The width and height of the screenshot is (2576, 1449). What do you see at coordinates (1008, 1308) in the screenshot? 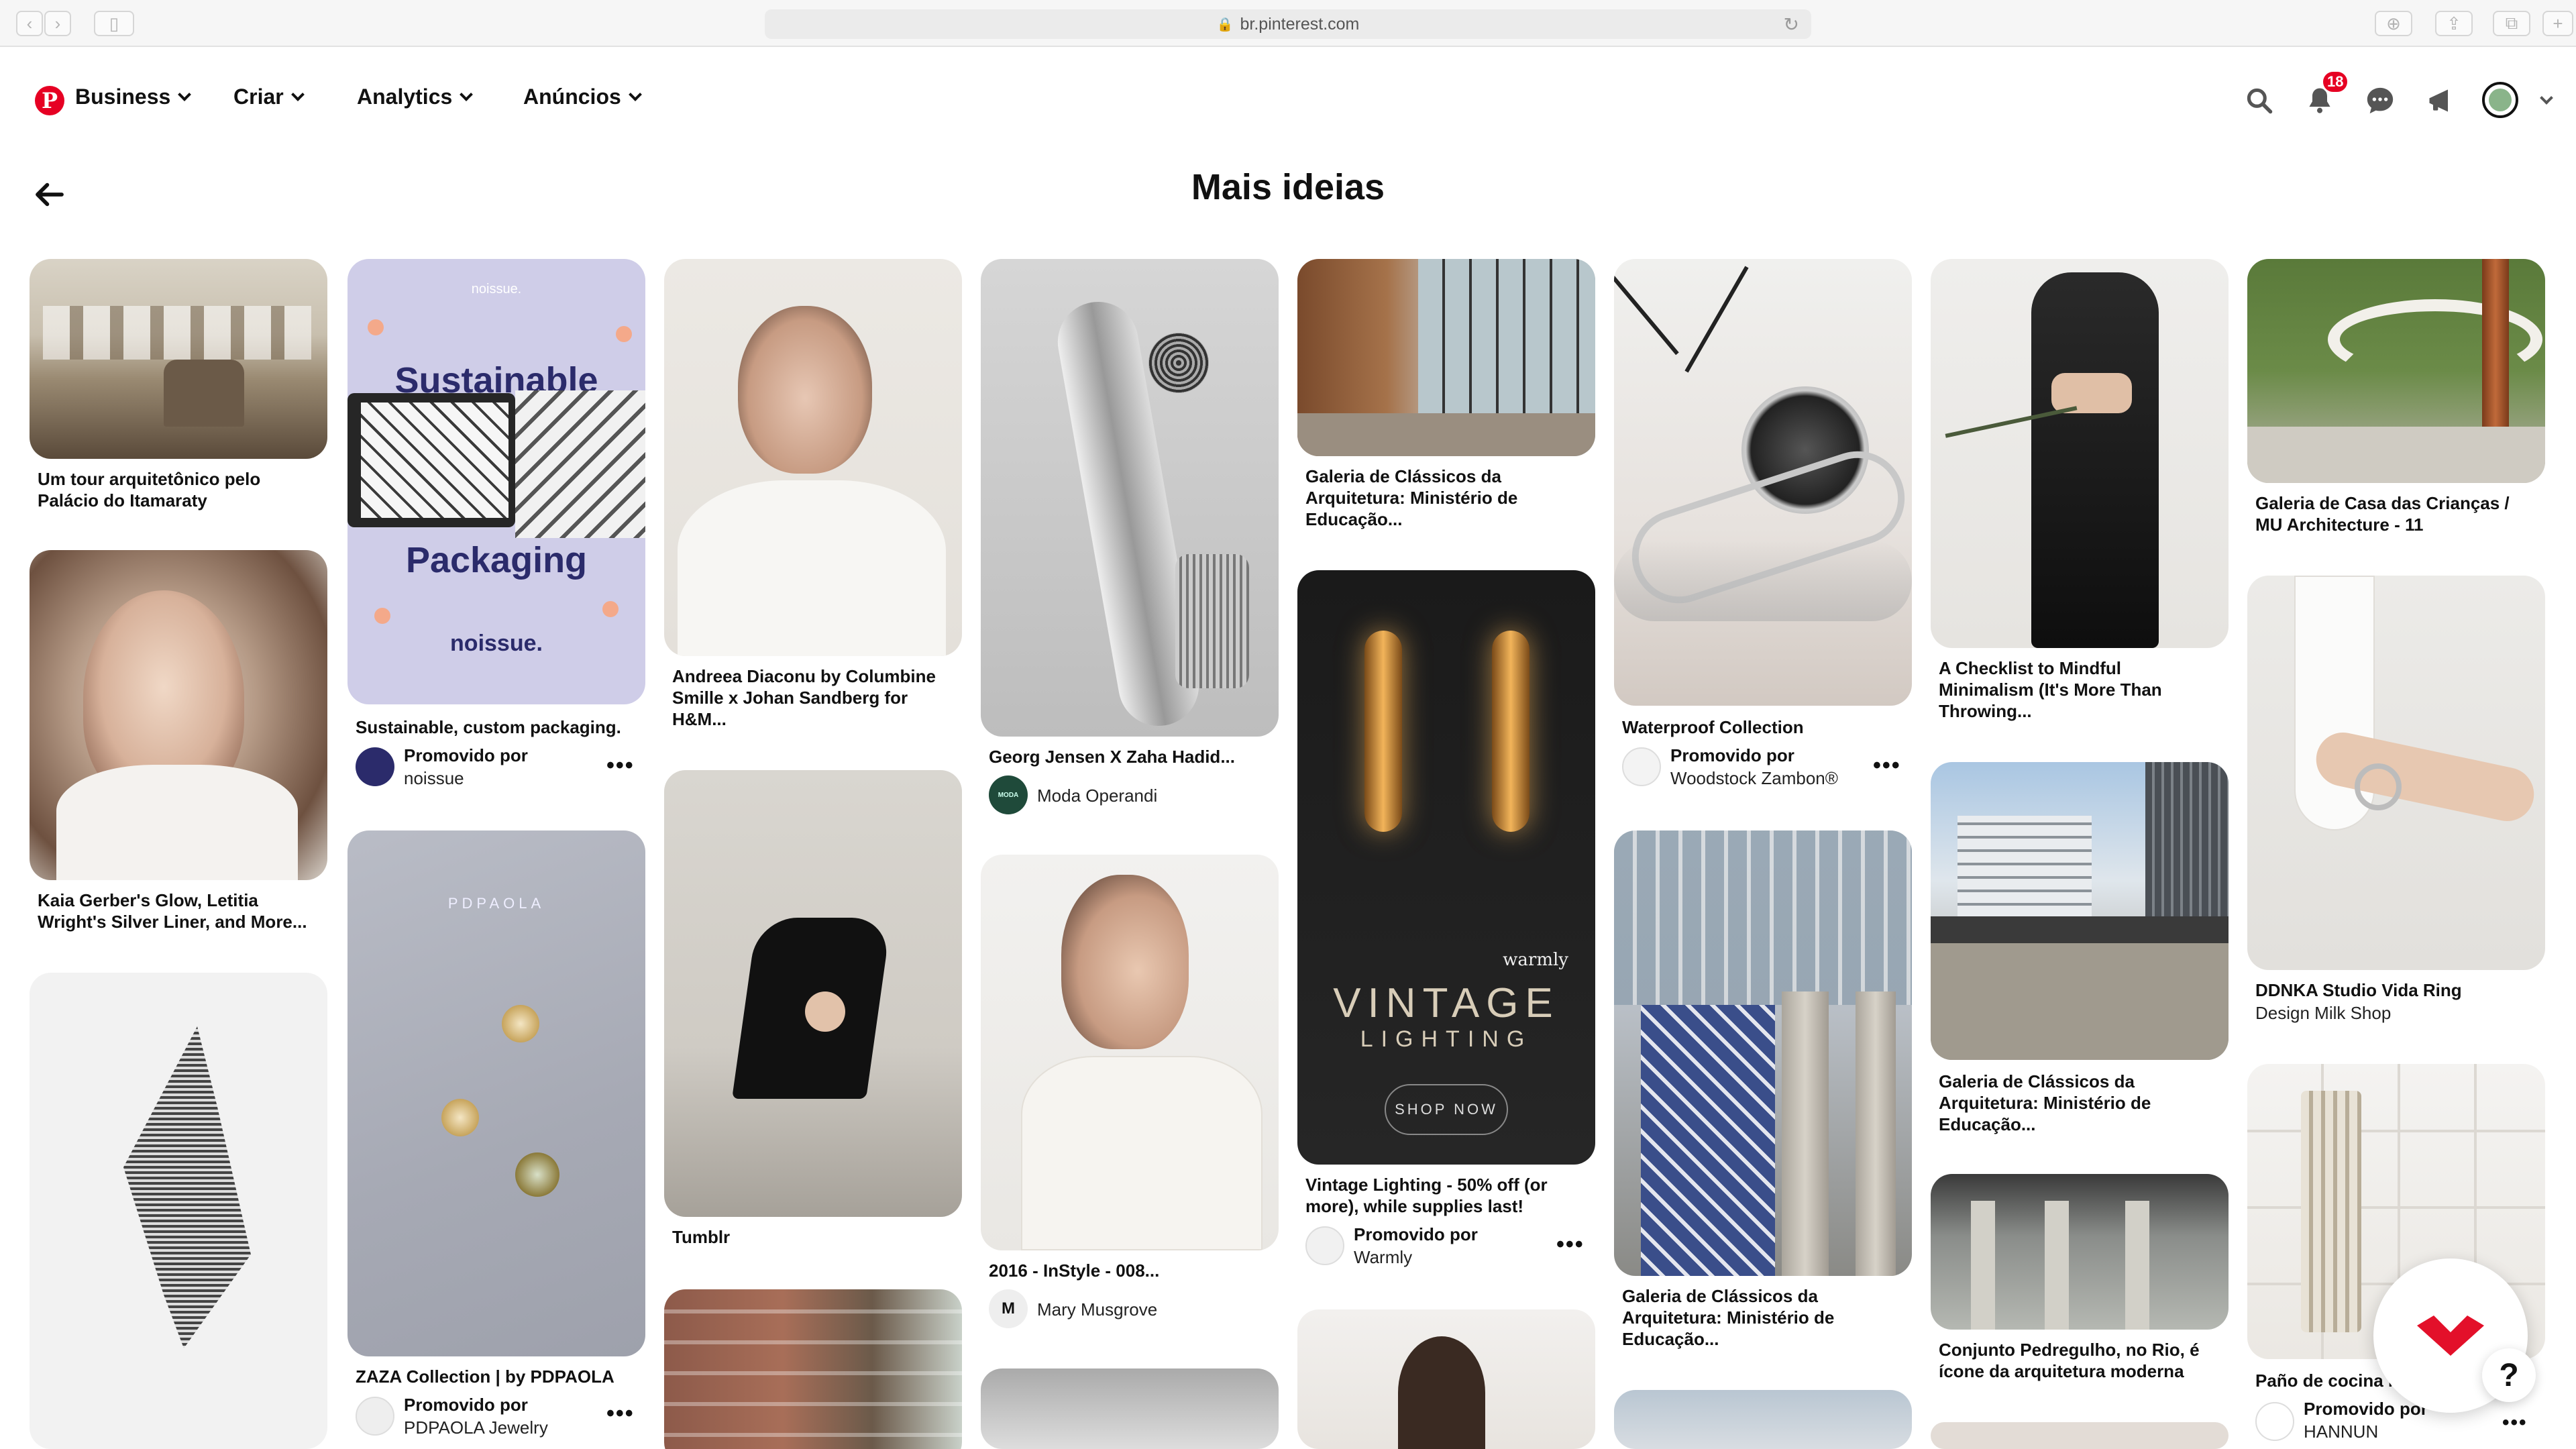
I see `creator-avatar: M` at bounding box center [1008, 1308].